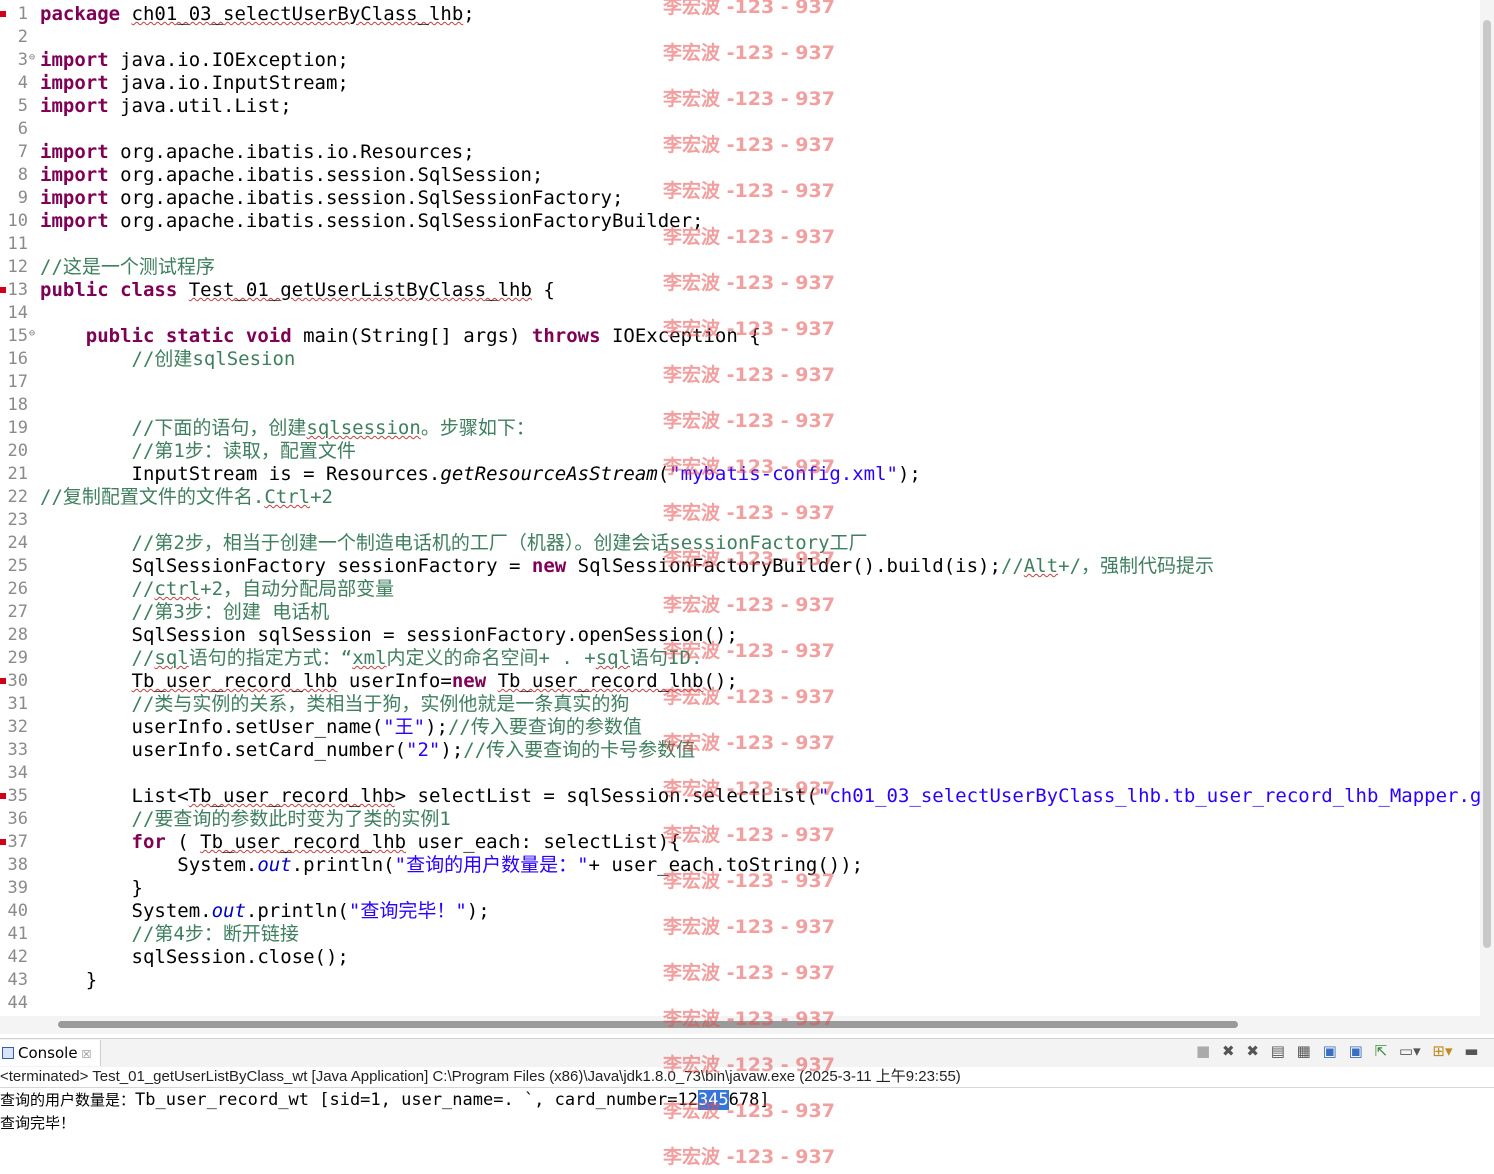  I want to click on scroll-lock-icon: ▦, so click(1304, 1051).